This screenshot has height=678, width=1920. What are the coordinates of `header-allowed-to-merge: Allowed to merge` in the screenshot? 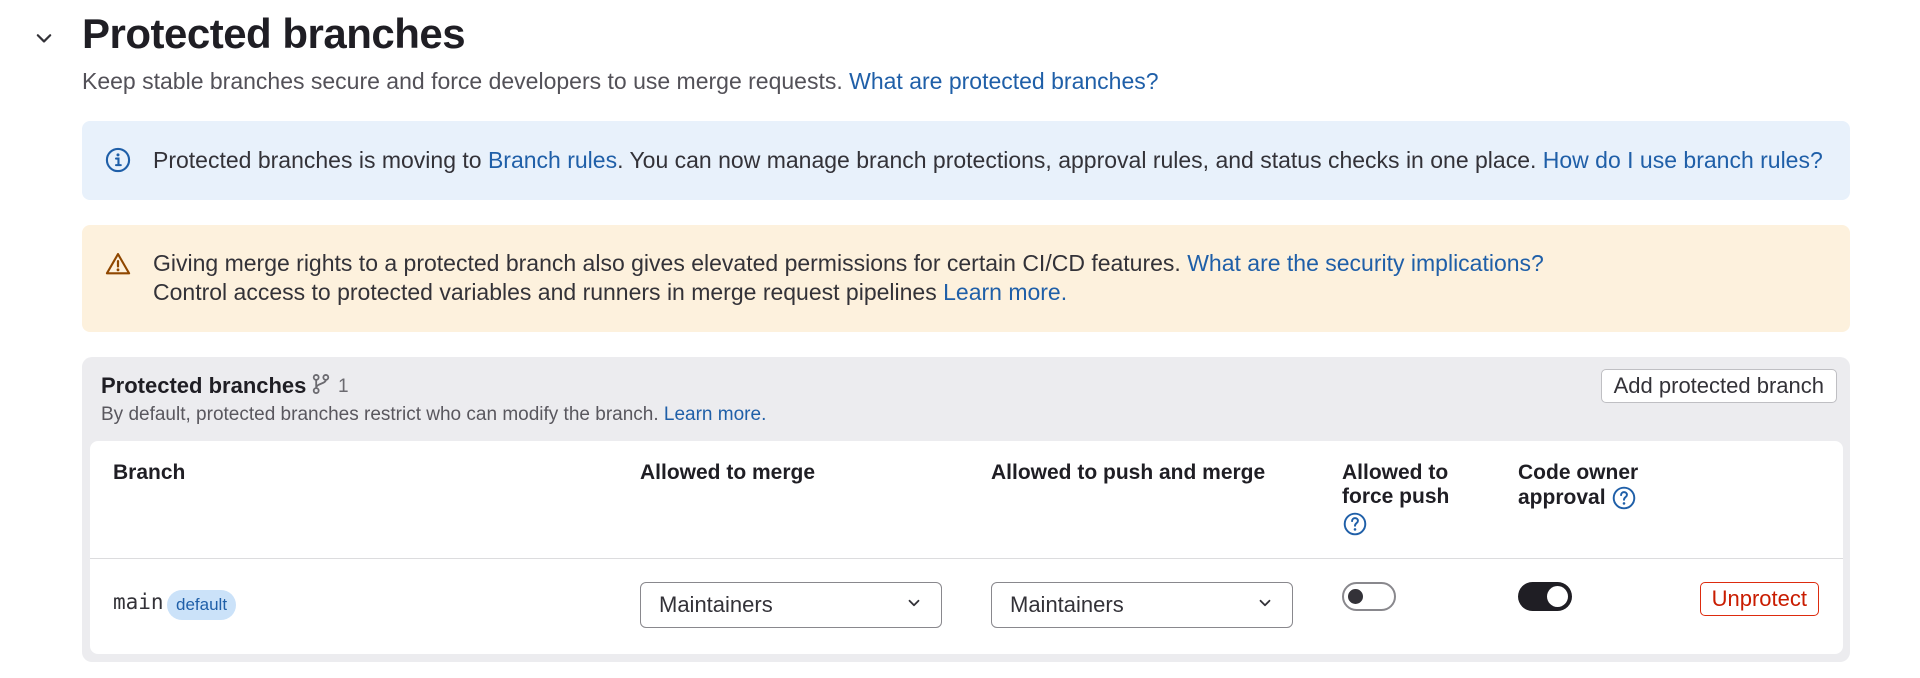 It's located at (728, 472).